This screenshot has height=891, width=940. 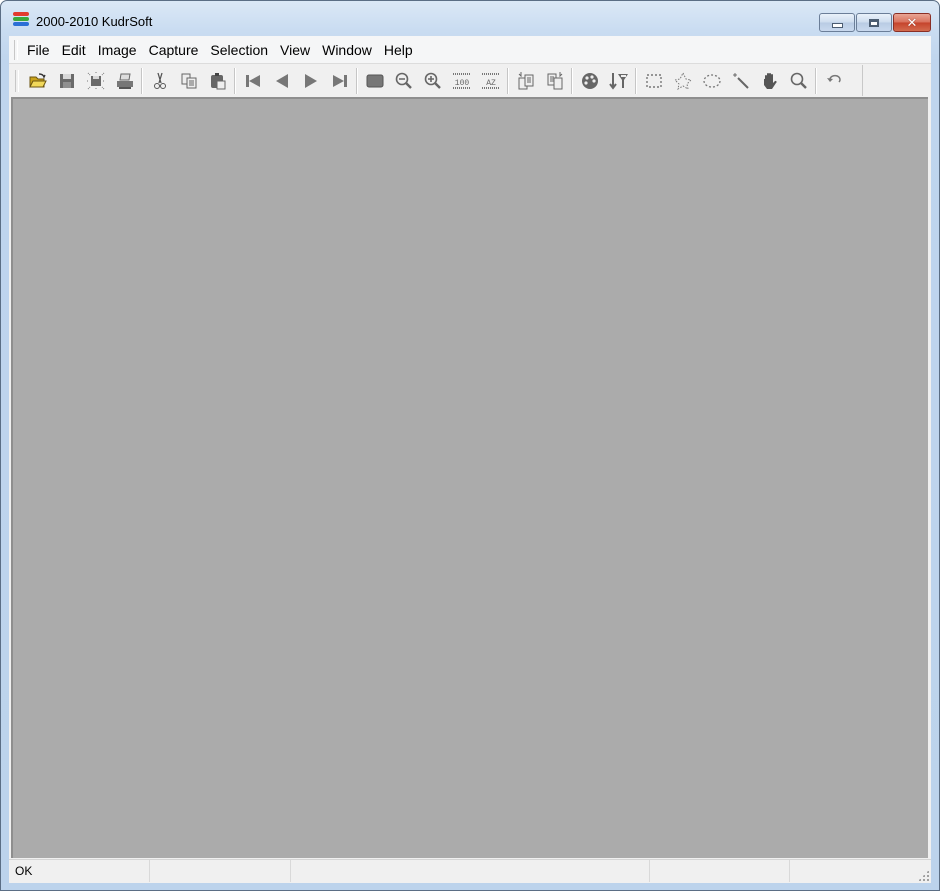 I want to click on toolbar-row: 100 AZ, so click(x=470, y=80).